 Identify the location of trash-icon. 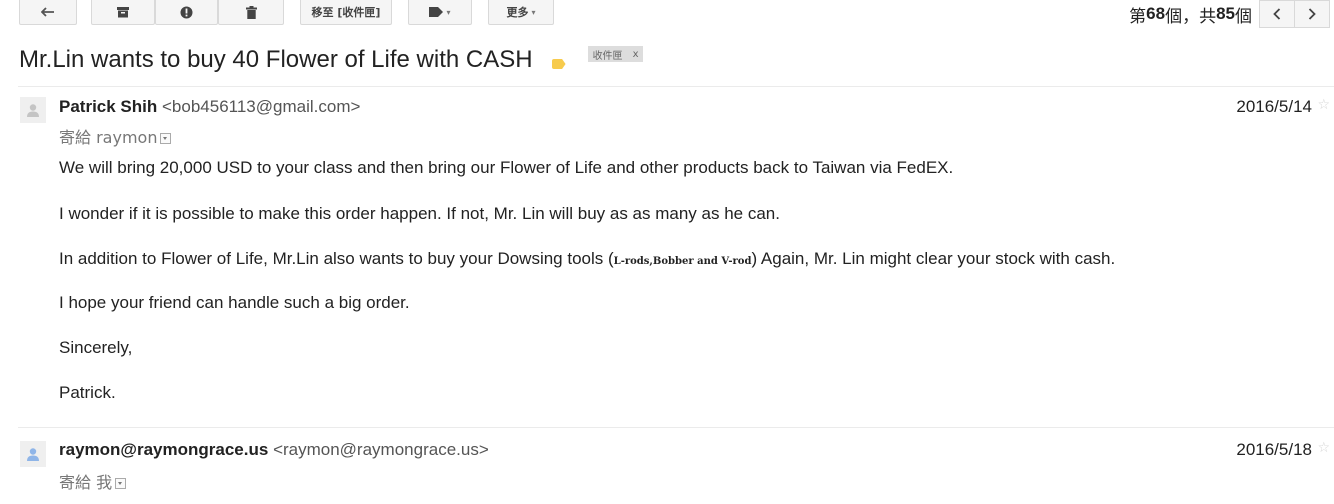
(251, 12).